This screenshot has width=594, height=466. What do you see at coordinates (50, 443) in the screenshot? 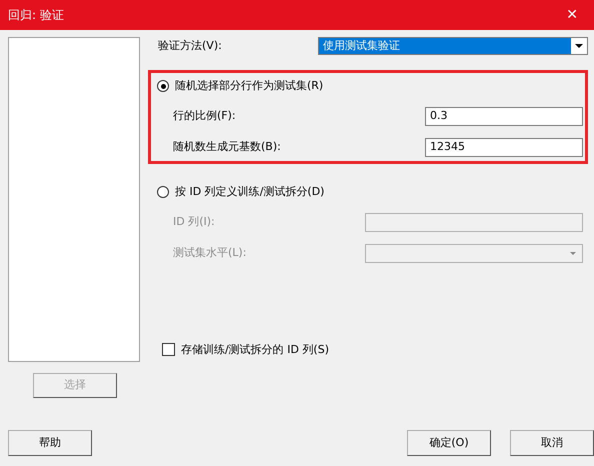
I see `help-button: 帮助` at bounding box center [50, 443].